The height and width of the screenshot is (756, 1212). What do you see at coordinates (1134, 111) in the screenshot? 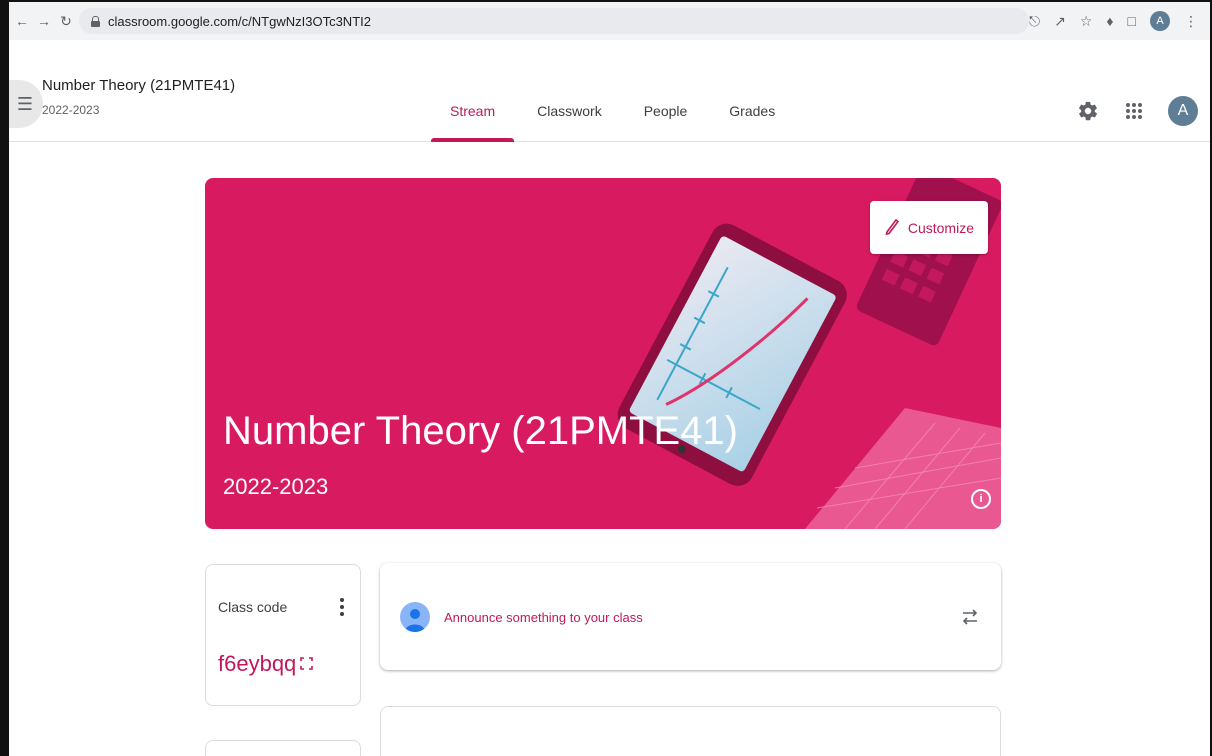
I see `apps-grid-icon` at bounding box center [1134, 111].